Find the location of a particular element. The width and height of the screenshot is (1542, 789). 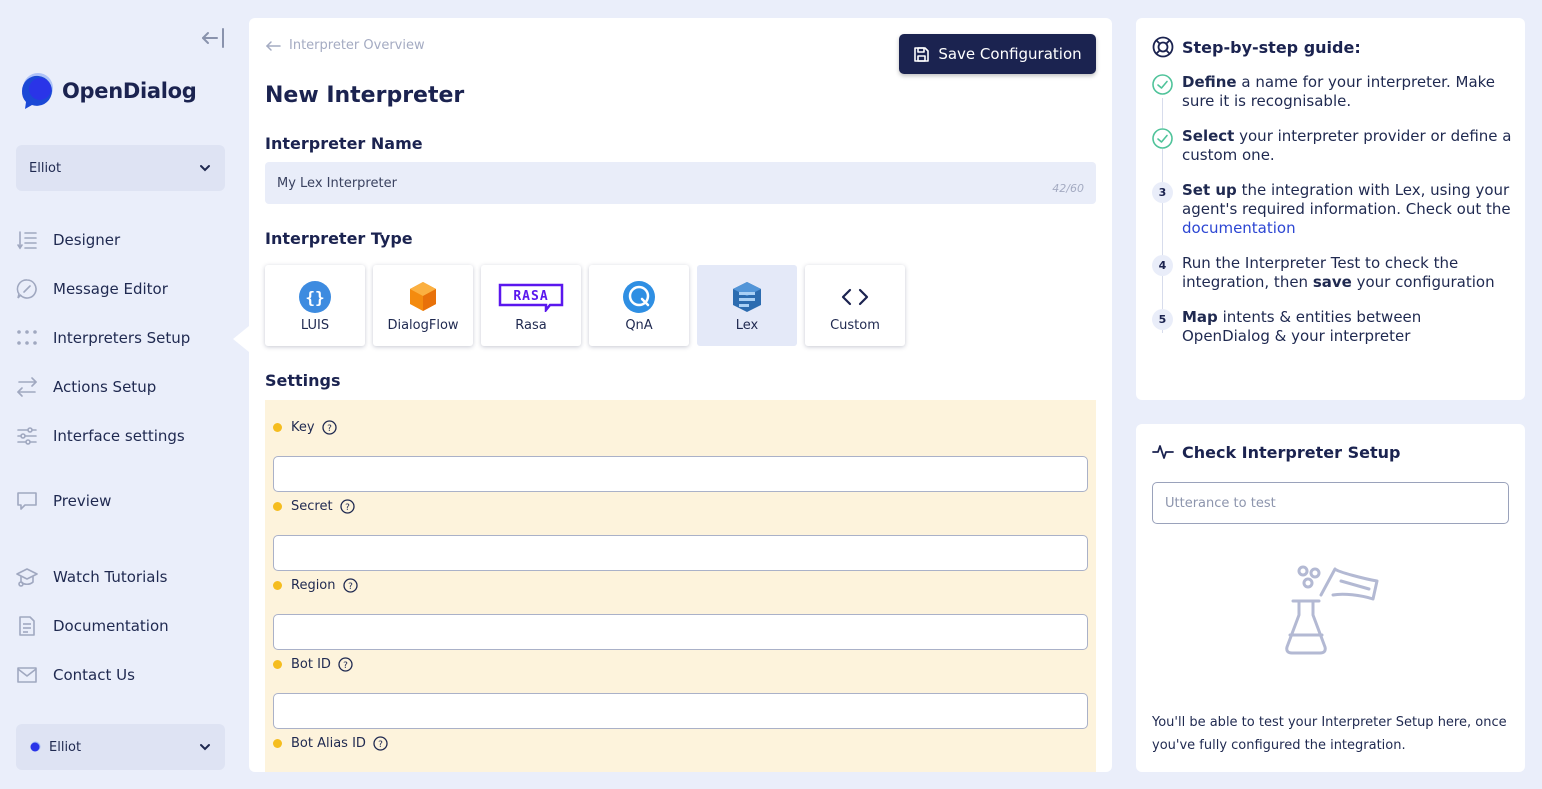

sidebar-item-interpreters-setup: Interpreters Setup is located at coordinates (103, 338).